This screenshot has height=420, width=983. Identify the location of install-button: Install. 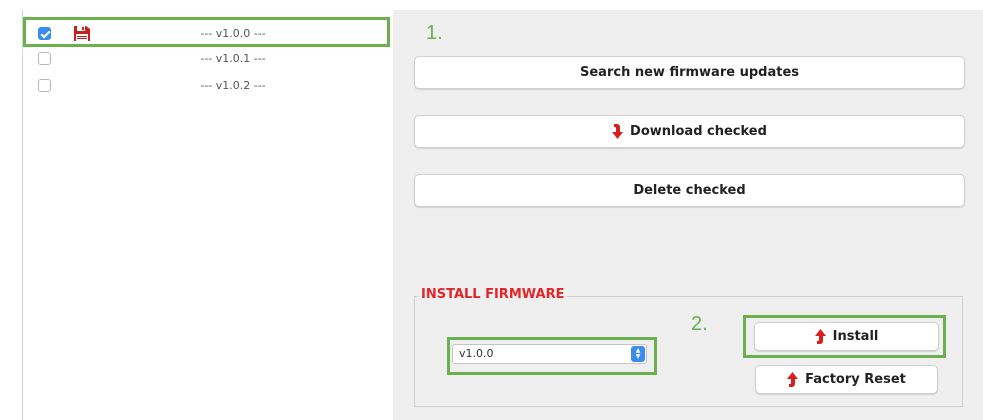
(846, 336).